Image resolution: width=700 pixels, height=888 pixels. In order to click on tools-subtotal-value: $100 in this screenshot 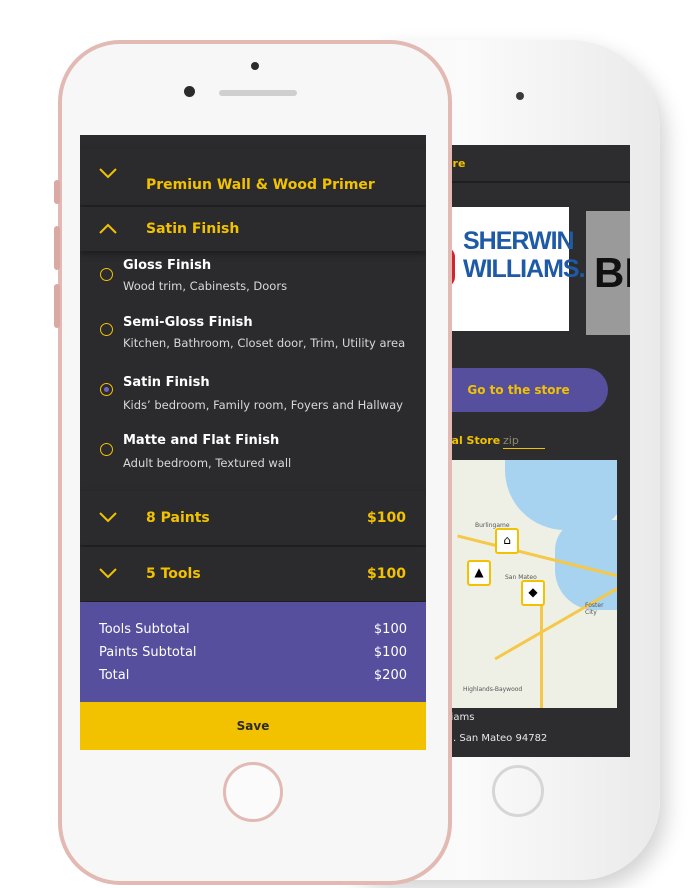, I will do `click(390, 629)`.